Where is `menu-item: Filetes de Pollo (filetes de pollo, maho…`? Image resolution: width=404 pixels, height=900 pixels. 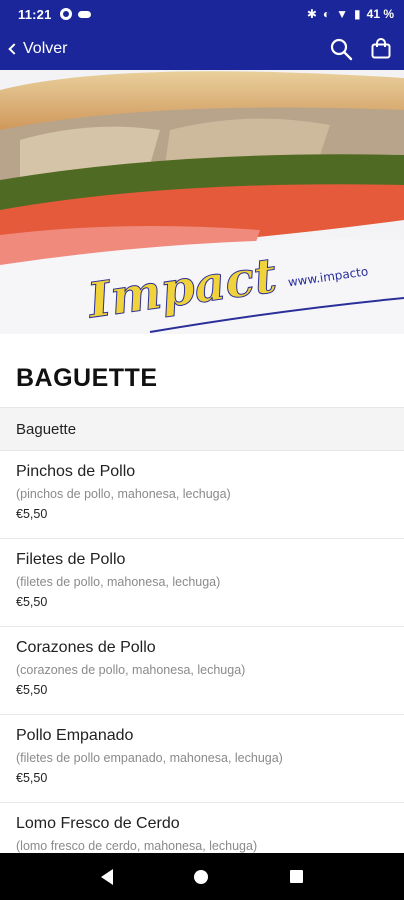
menu-item: Filetes de Pollo (filetes de pollo, maho… is located at coordinates (202, 583).